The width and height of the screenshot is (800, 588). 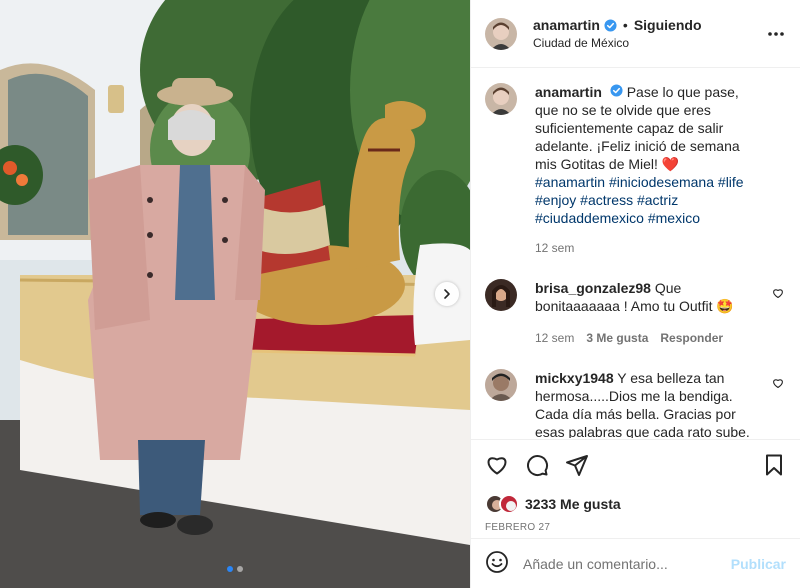 I want to click on bookmark-icon, so click(x=774, y=465).